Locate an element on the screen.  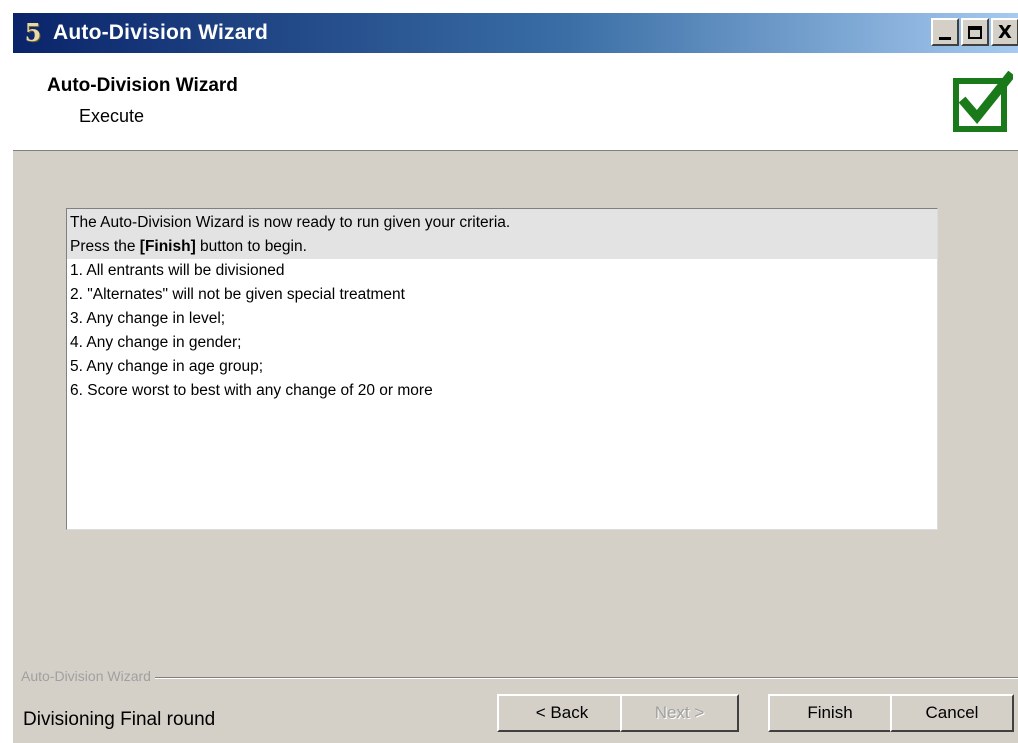
close-icon: X is located at coordinates (1005, 32).